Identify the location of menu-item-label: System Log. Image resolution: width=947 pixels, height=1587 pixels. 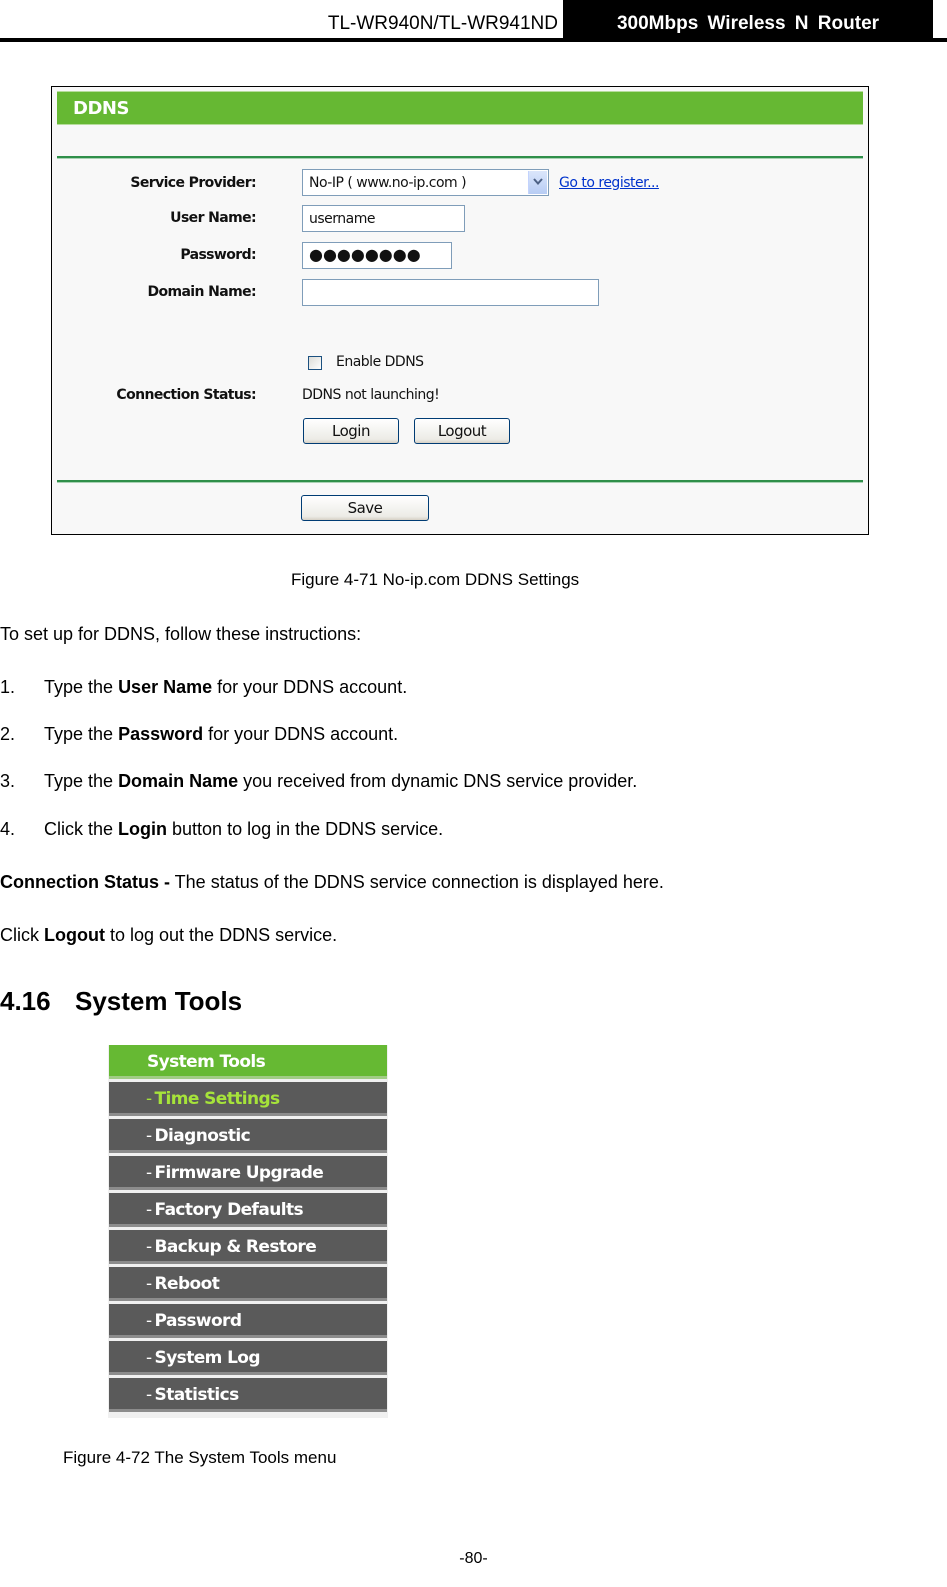
(207, 1358).